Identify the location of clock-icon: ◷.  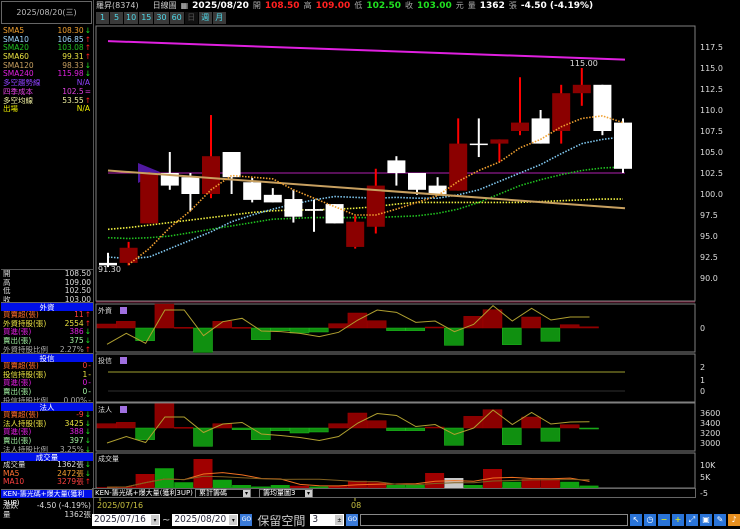
(650, 520).